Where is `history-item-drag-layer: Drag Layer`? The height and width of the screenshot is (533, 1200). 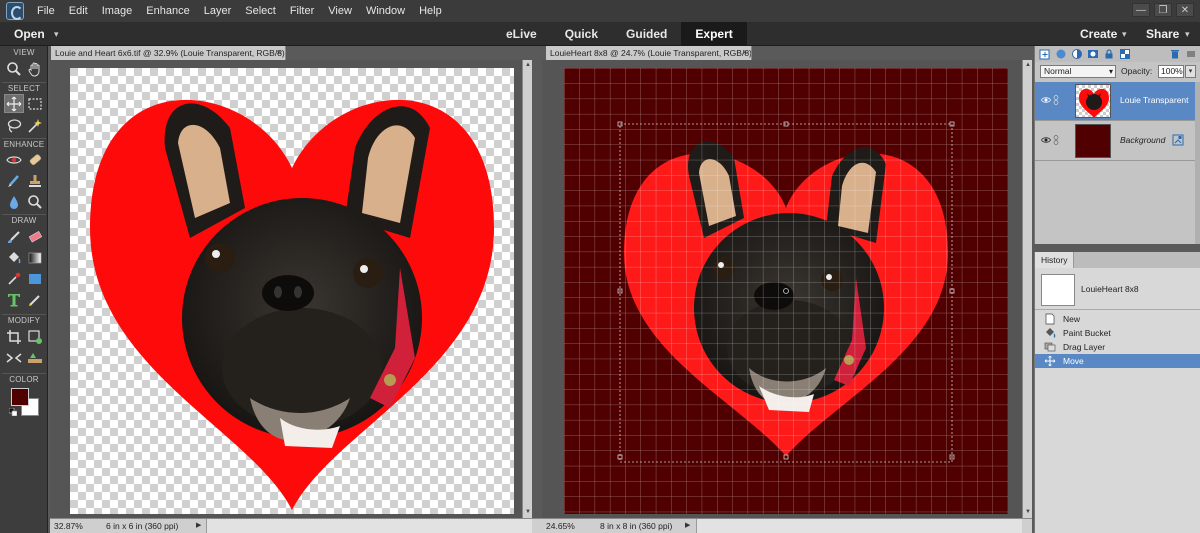 history-item-drag-layer: Drag Layer is located at coordinates (1117, 347).